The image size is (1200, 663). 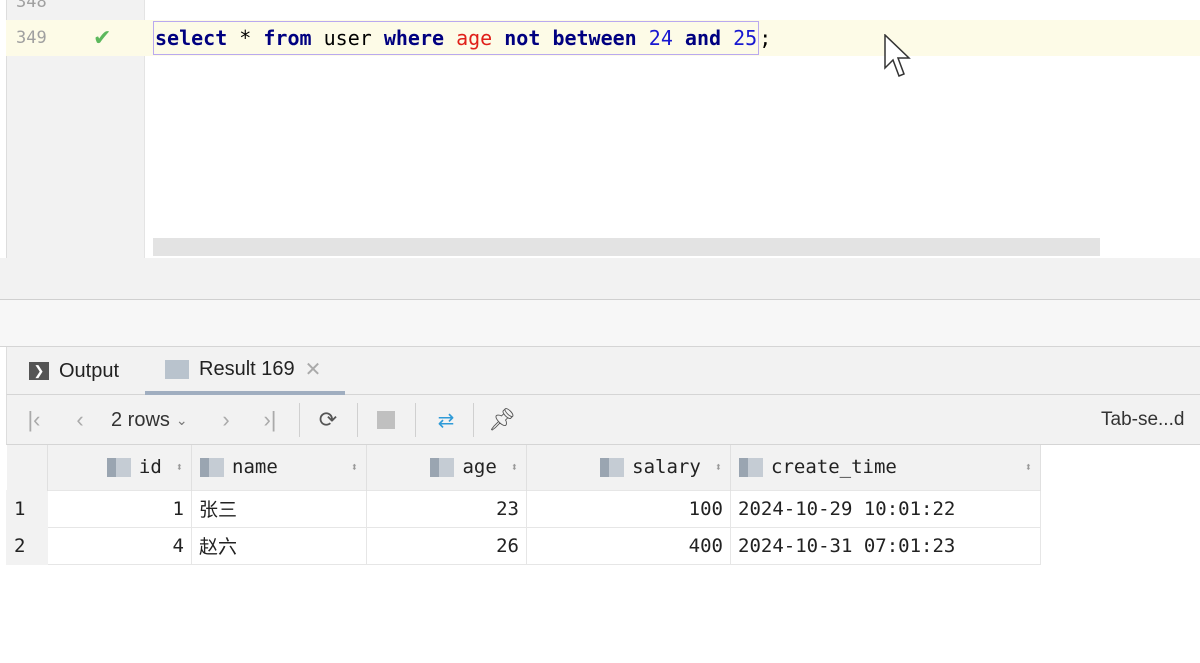 What do you see at coordinates (885, 467) in the screenshot?
I see `column-header-create-time: create_time ⬍` at bounding box center [885, 467].